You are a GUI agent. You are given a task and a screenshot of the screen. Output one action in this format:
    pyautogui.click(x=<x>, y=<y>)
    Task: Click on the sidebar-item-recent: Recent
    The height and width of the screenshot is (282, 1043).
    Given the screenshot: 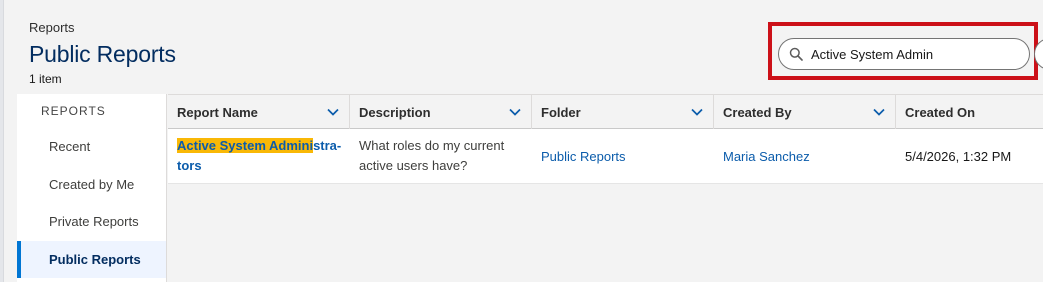 What is the action you would take?
    pyautogui.click(x=91, y=147)
    